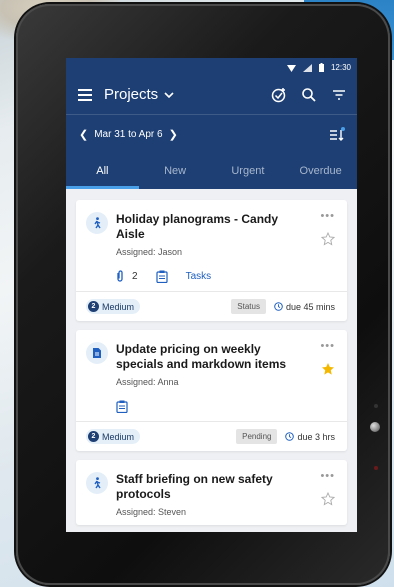  What do you see at coordinates (339, 95) in the screenshot?
I see `filter-icon` at bounding box center [339, 95].